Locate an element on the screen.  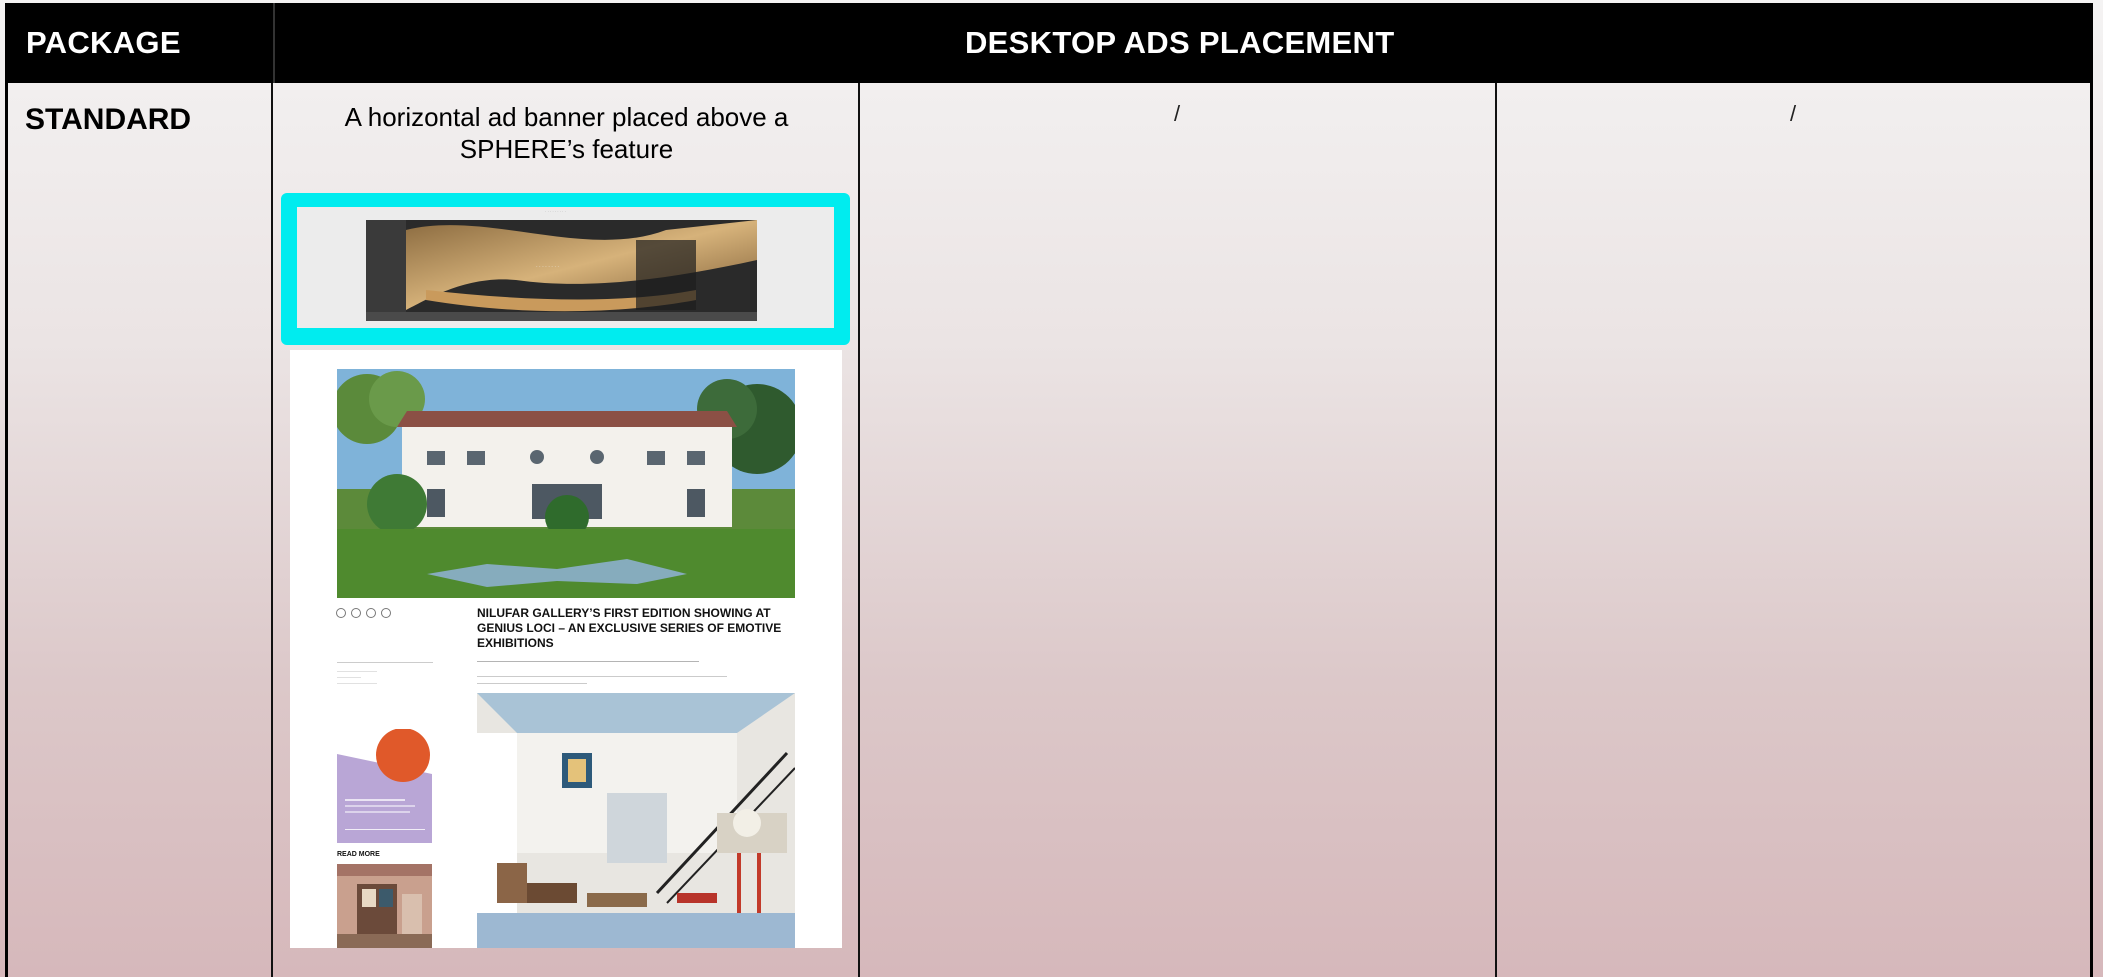
ad-label-tiny: · · · · · · · · · is located at coordinates (555, 211).